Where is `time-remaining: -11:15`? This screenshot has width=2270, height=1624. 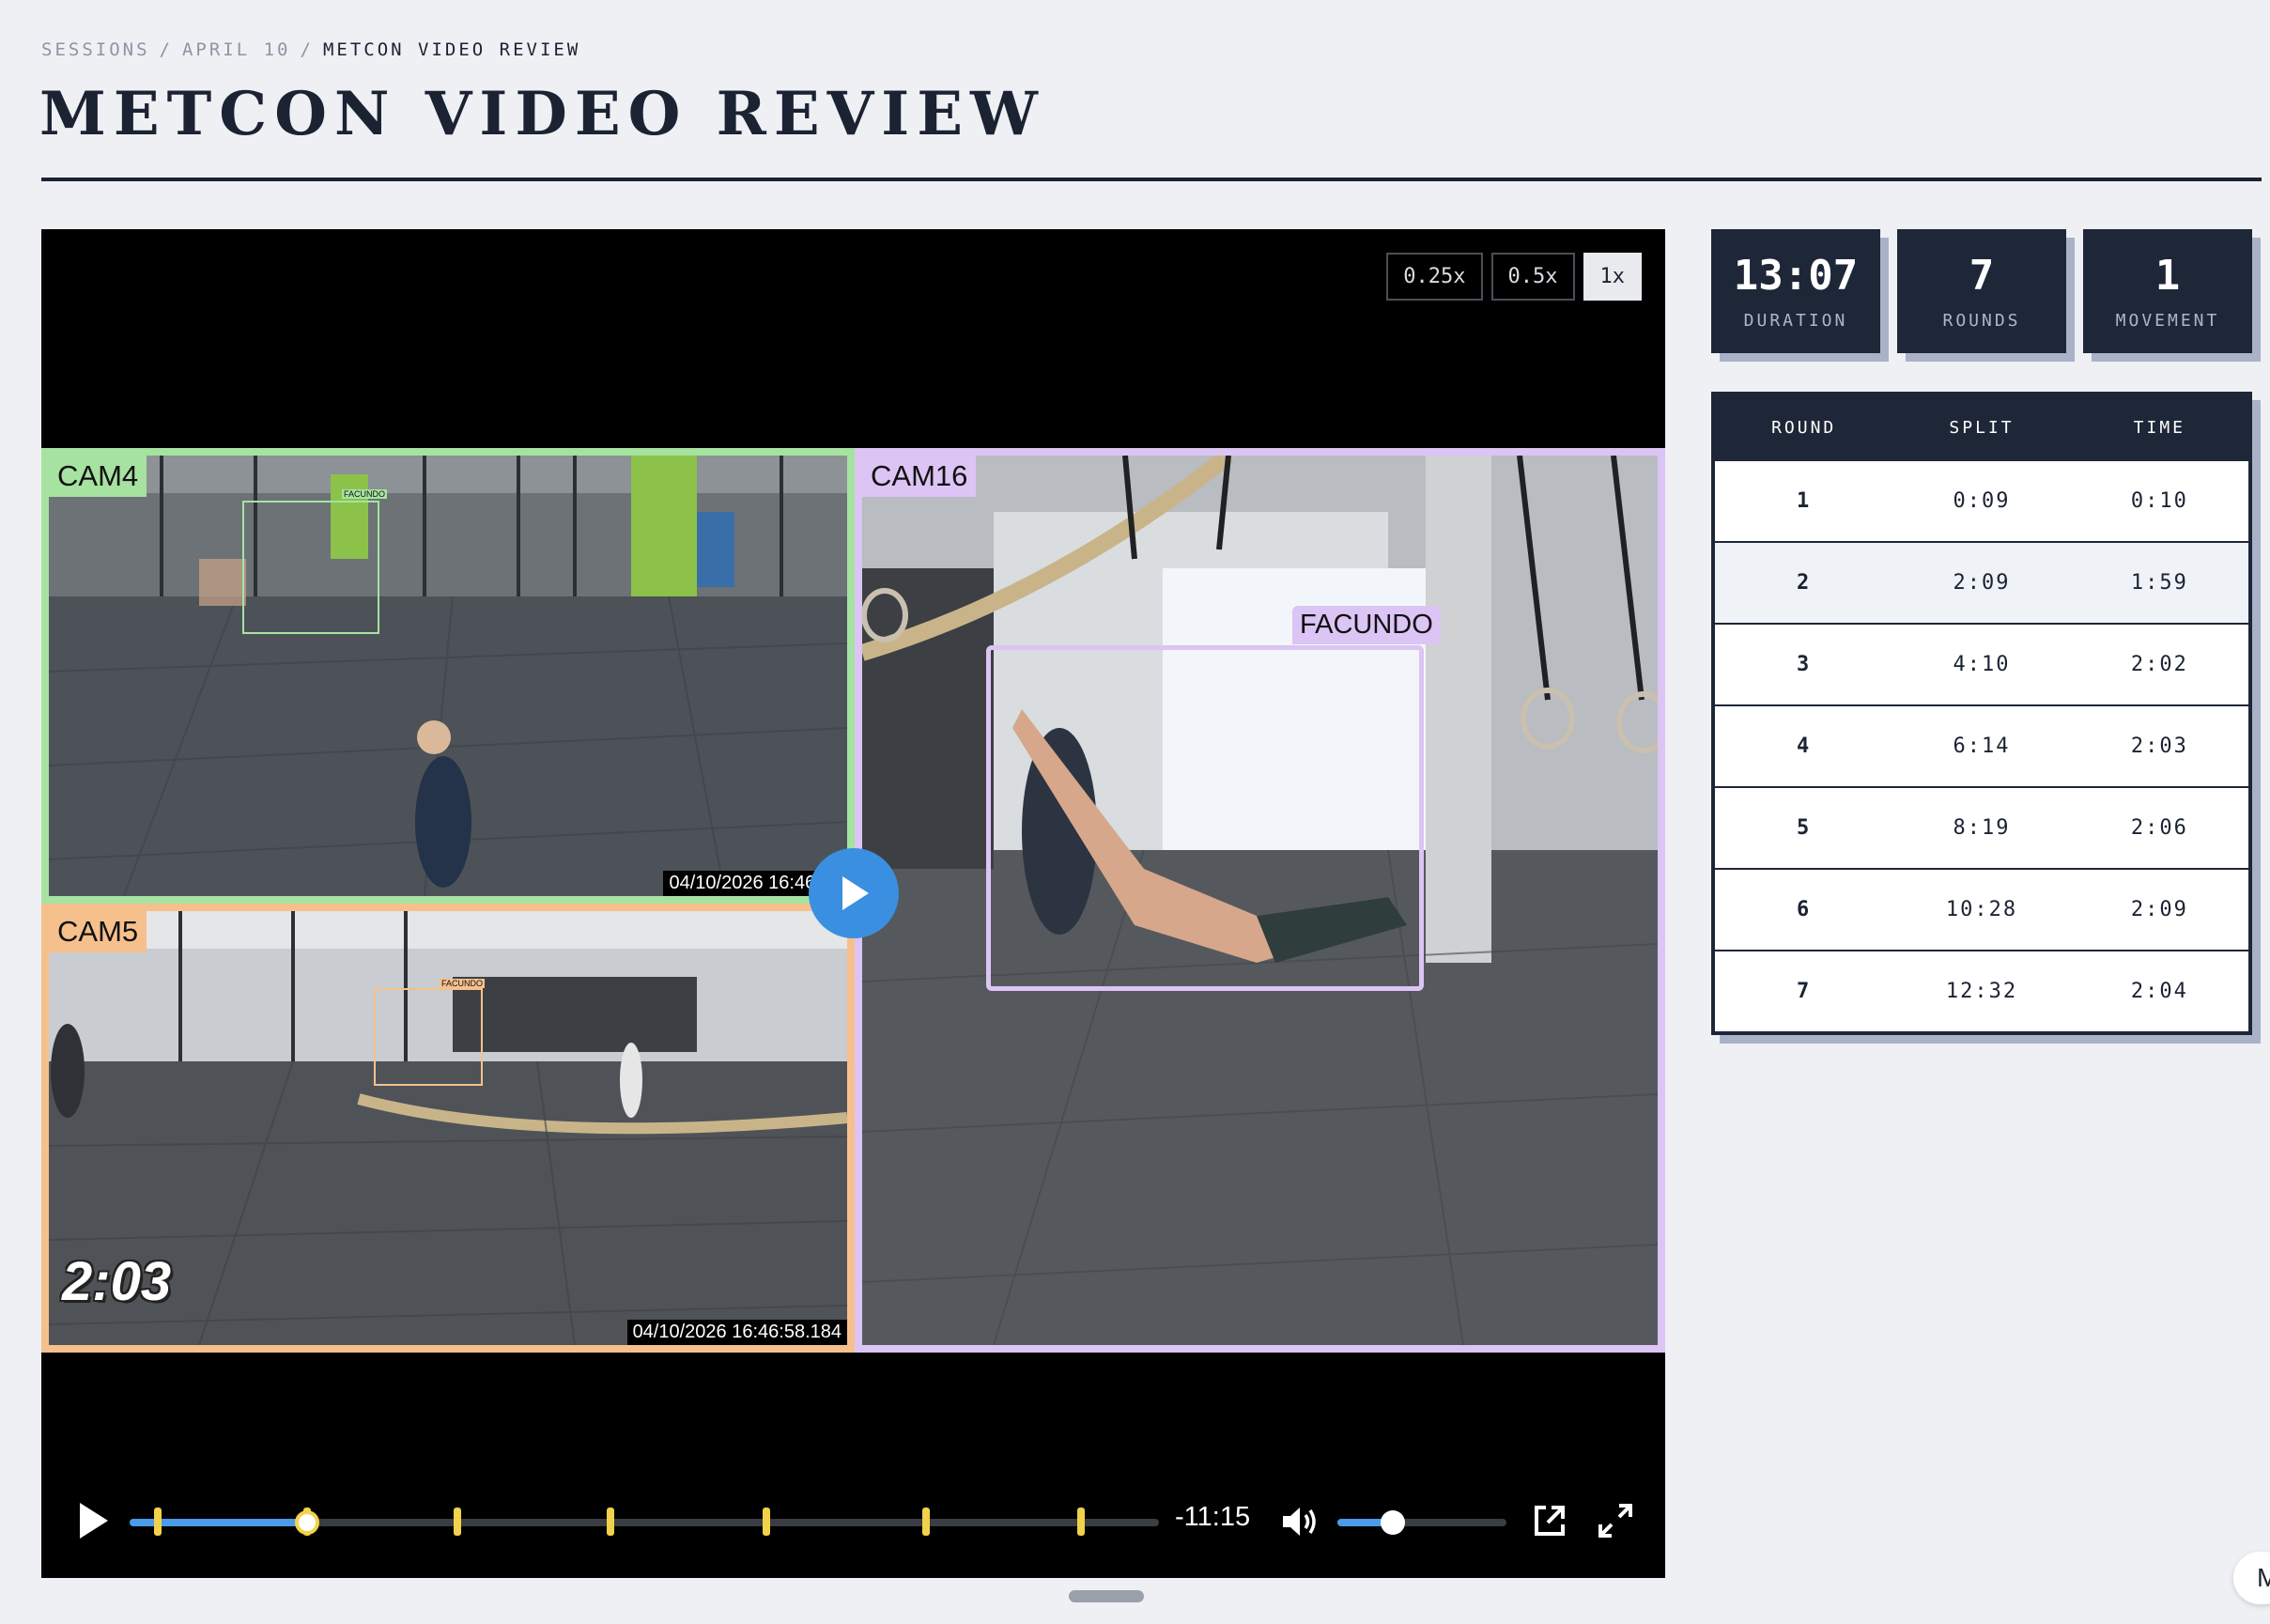 time-remaining: -11:15 is located at coordinates (1213, 1517).